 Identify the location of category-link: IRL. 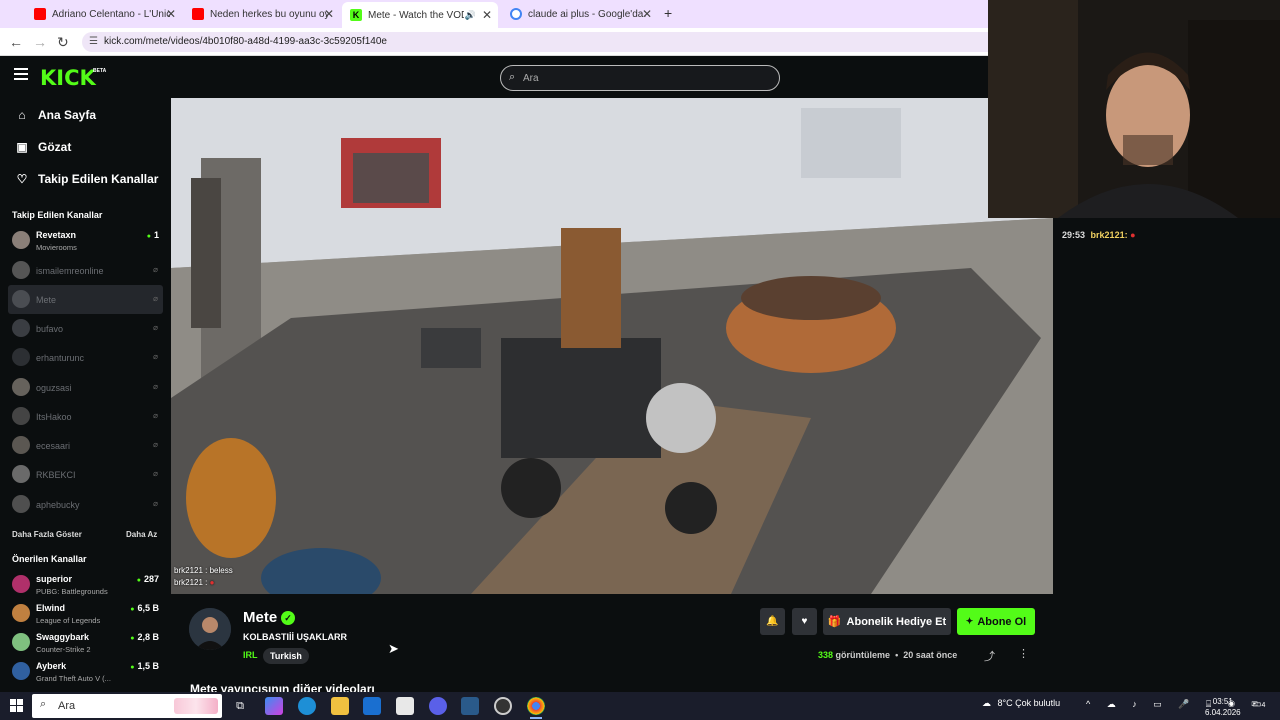
(250, 655).